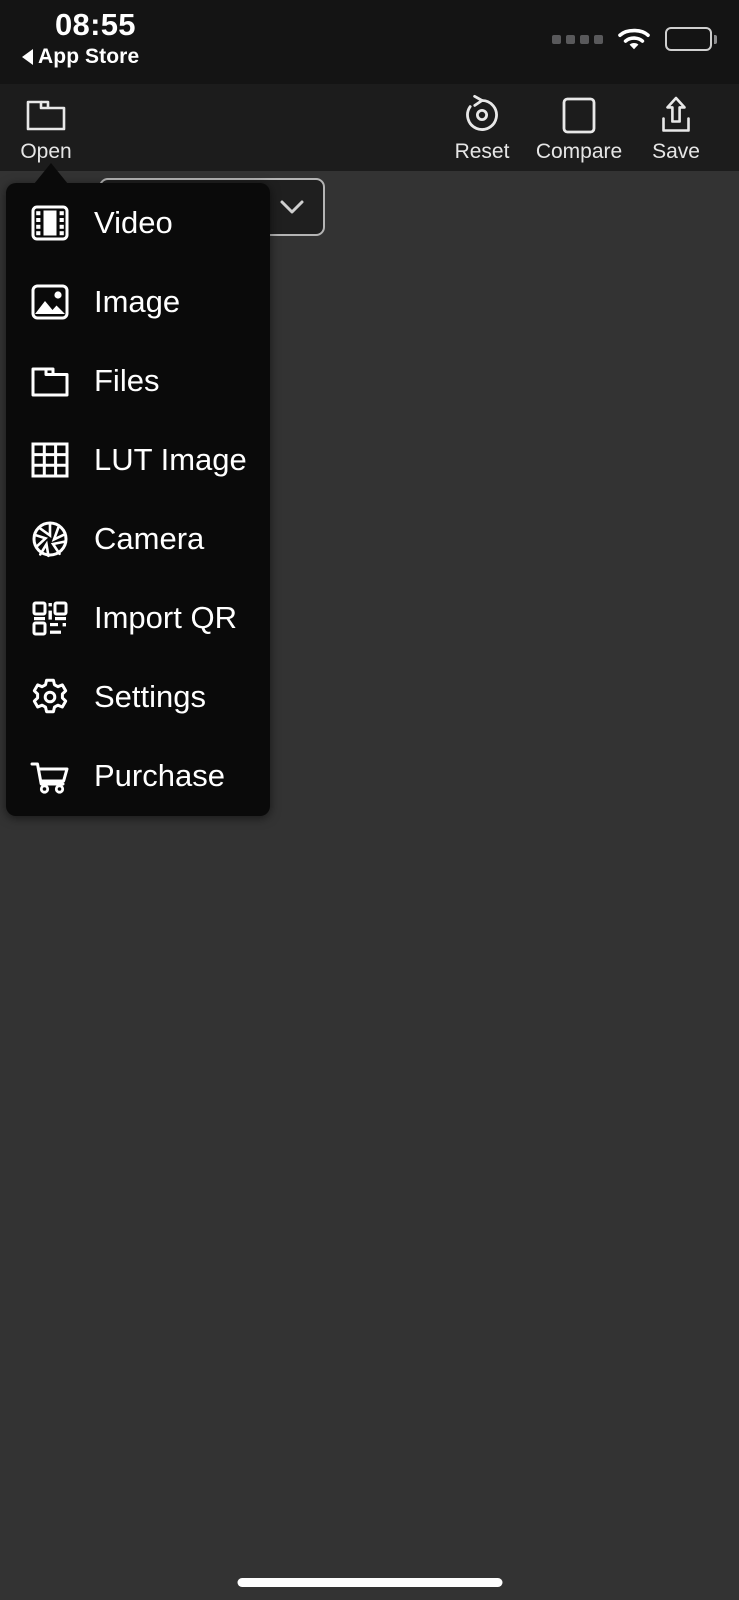 This screenshot has width=739, height=1600. I want to click on menu-item-label: Settings, so click(150, 696).